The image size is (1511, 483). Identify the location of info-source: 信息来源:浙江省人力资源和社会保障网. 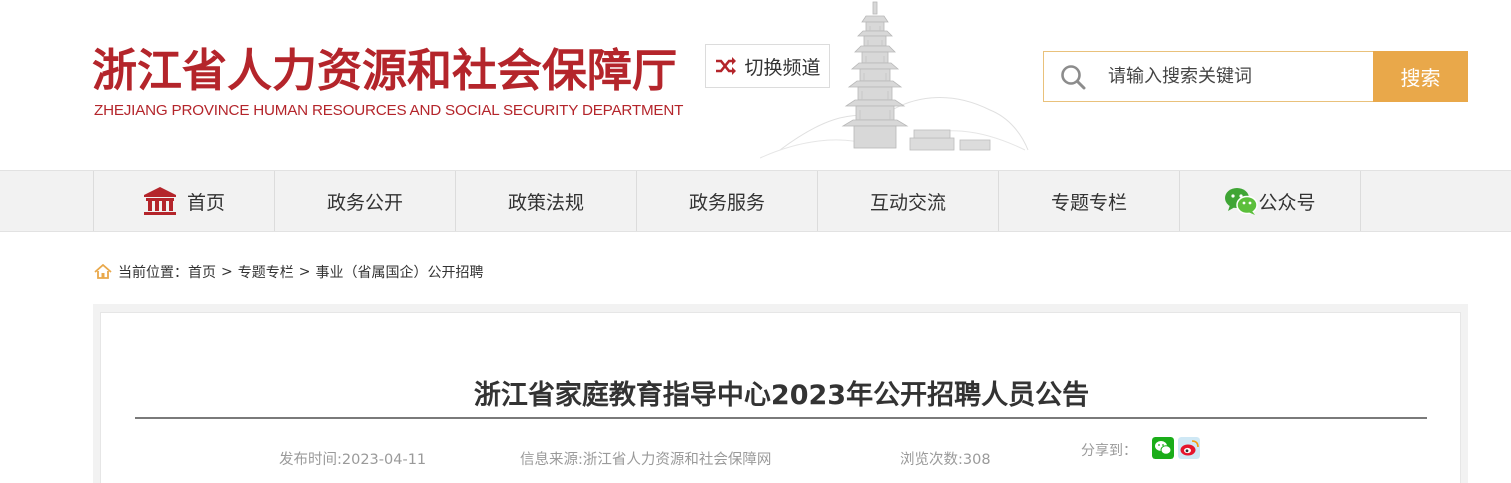
(646, 460).